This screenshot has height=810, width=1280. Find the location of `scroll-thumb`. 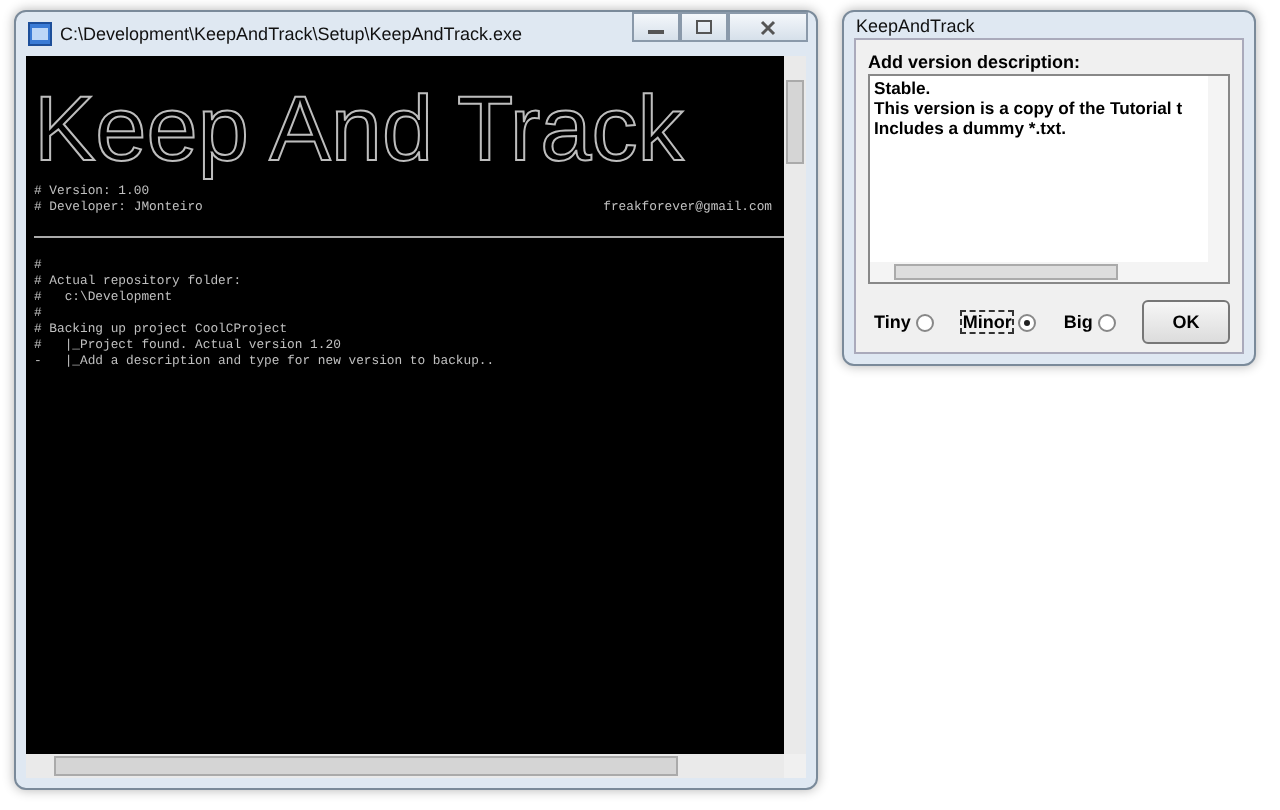

scroll-thumb is located at coordinates (1006, 272).